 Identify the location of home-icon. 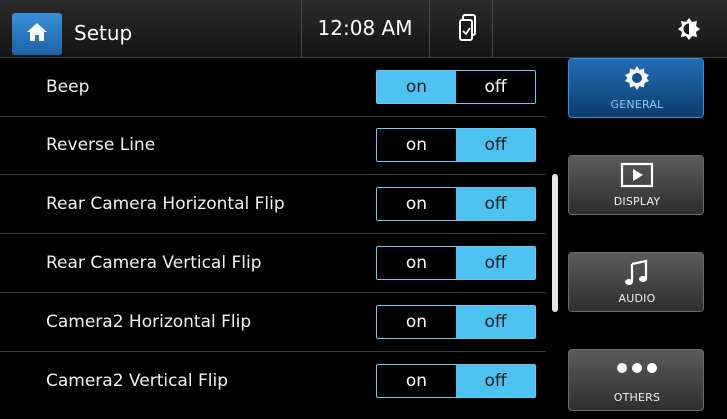
(37, 34).